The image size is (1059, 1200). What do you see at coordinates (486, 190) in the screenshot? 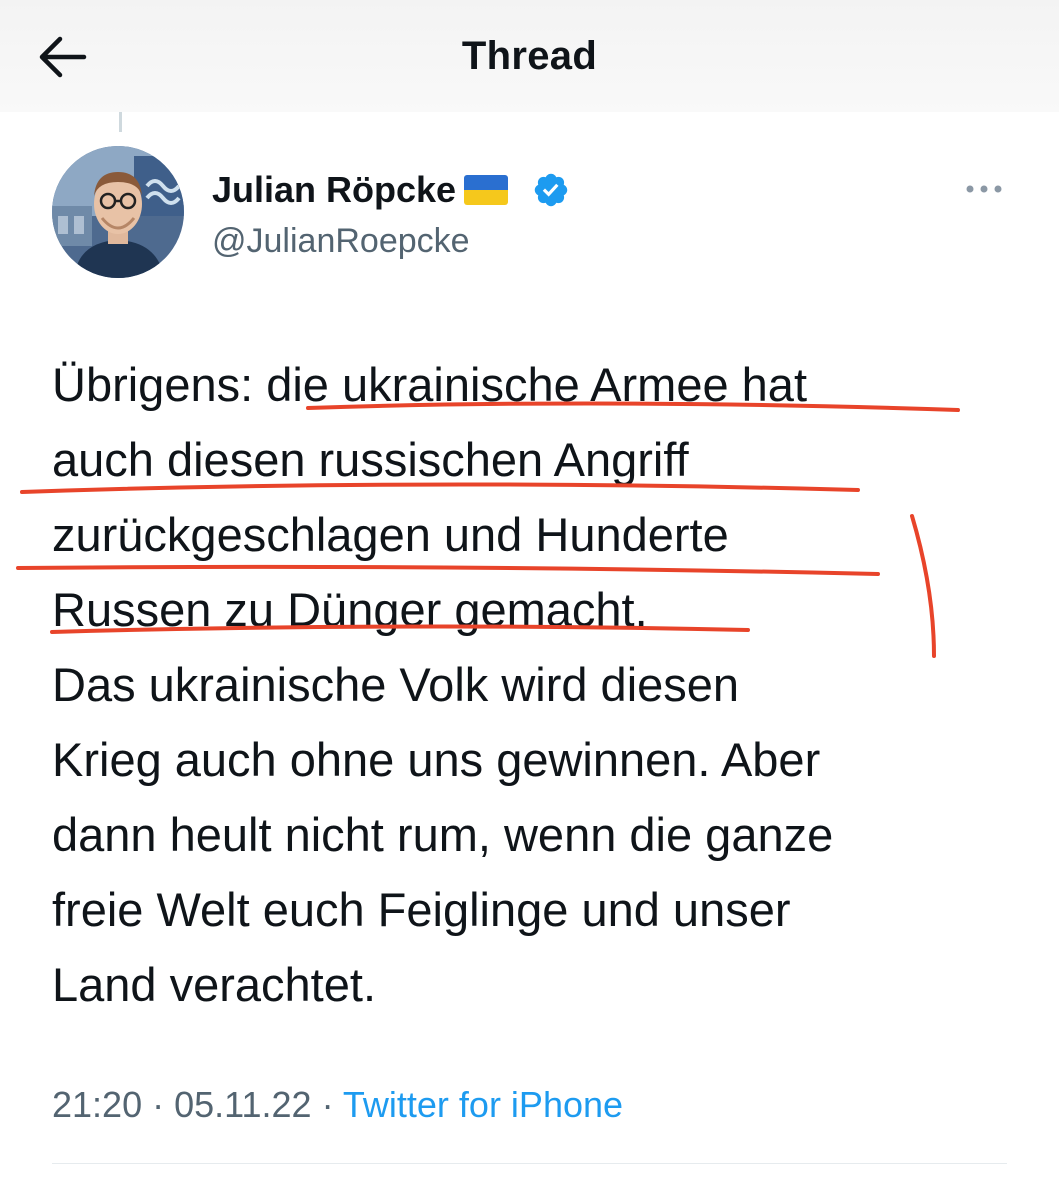
I see `ukraine-flag-icon` at bounding box center [486, 190].